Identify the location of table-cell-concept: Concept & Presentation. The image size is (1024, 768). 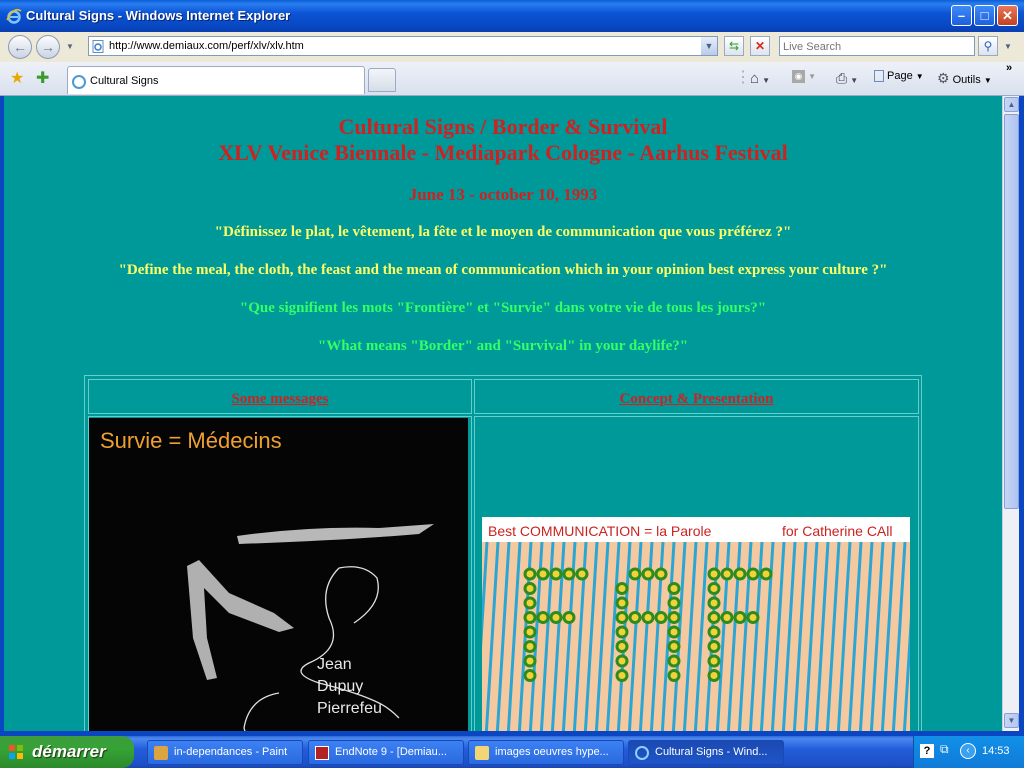
(696, 396).